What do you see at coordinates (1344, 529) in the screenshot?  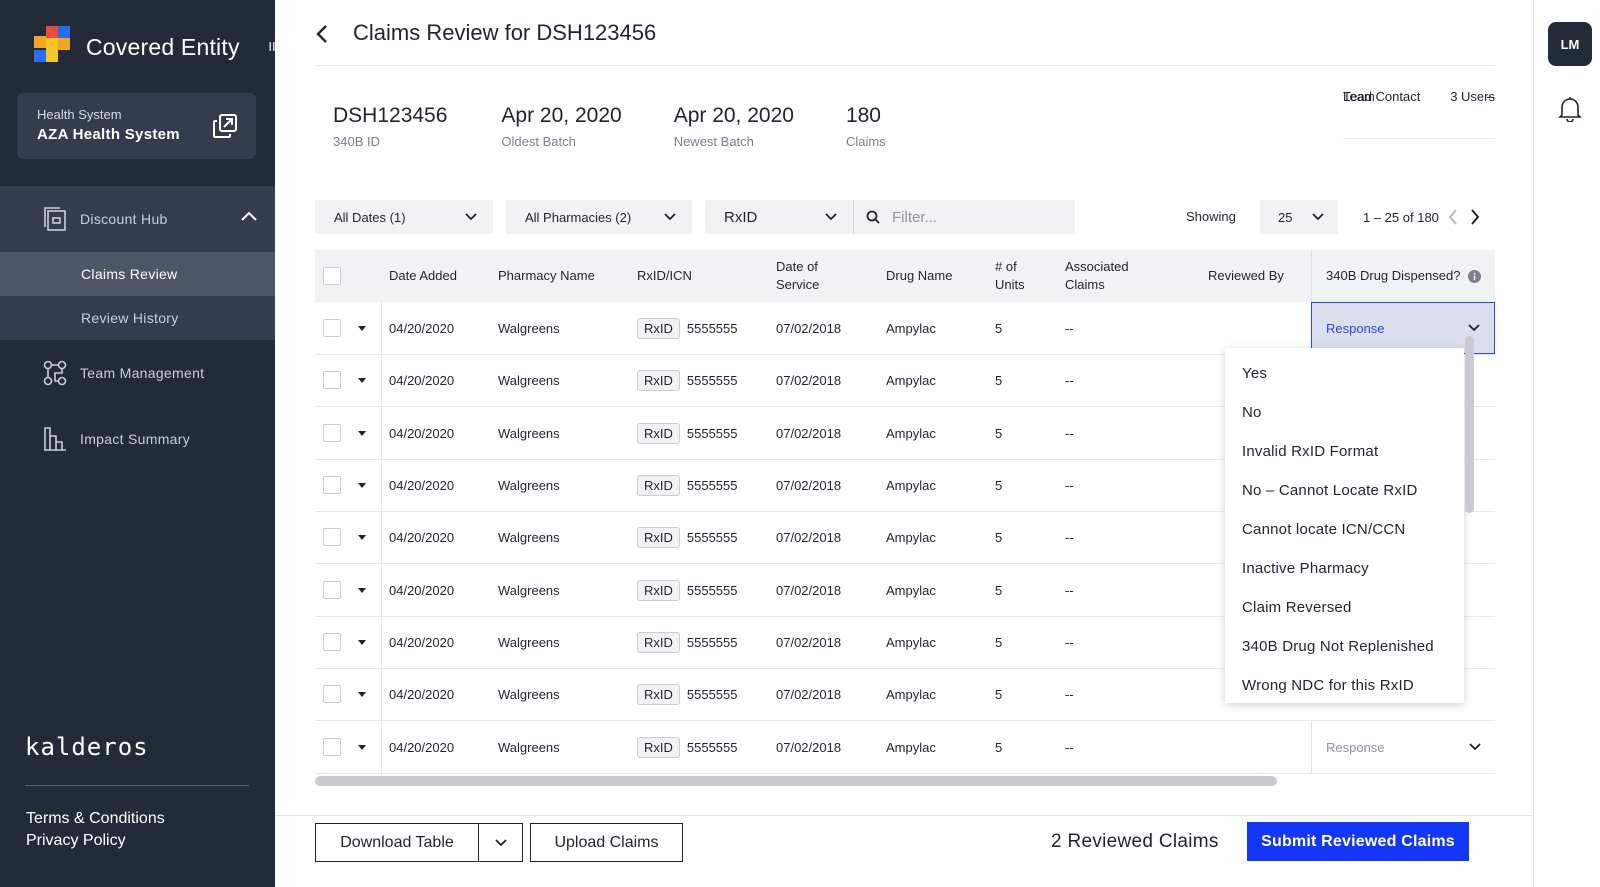 I see `dropdown-option-cannot-locate-icn-ccn: Cannot locate ICN/CCN` at bounding box center [1344, 529].